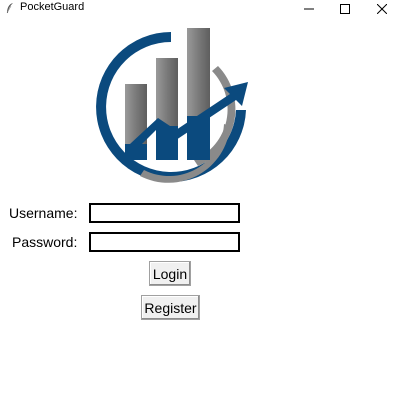 The height and width of the screenshot is (420, 400). I want to click on password-label: Password:, so click(45, 242).